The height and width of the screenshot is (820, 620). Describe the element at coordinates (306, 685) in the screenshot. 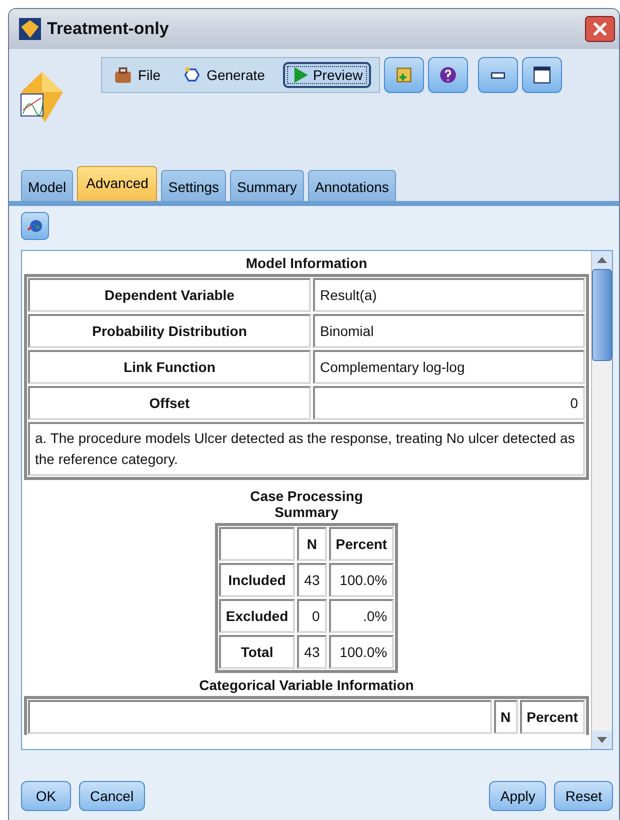

I see `table-title: Categorical Variable Information` at that location.